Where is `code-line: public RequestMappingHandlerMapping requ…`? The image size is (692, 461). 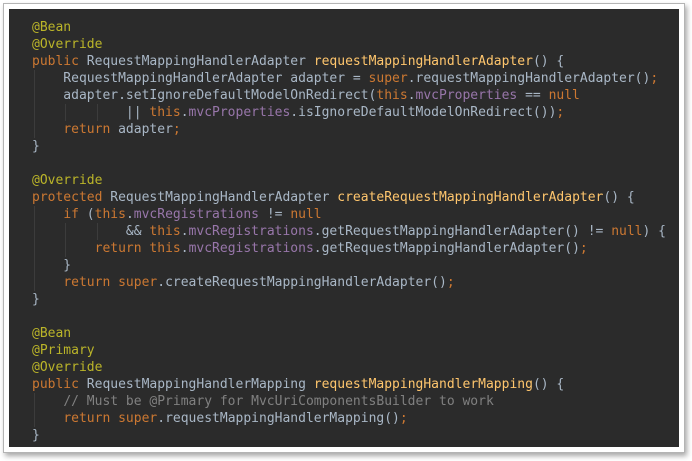 code-line: public RequestMappingHandlerMapping requ… is located at coordinates (349, 384).